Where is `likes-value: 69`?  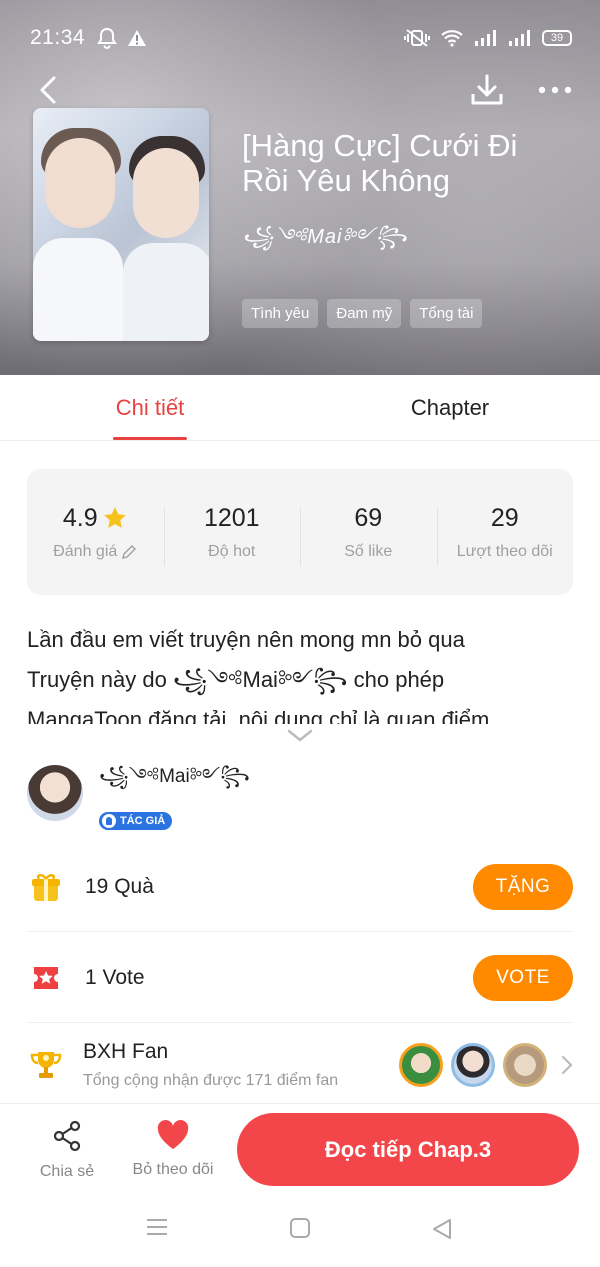 likes-value: 69 is located at coordinates (368, 517).